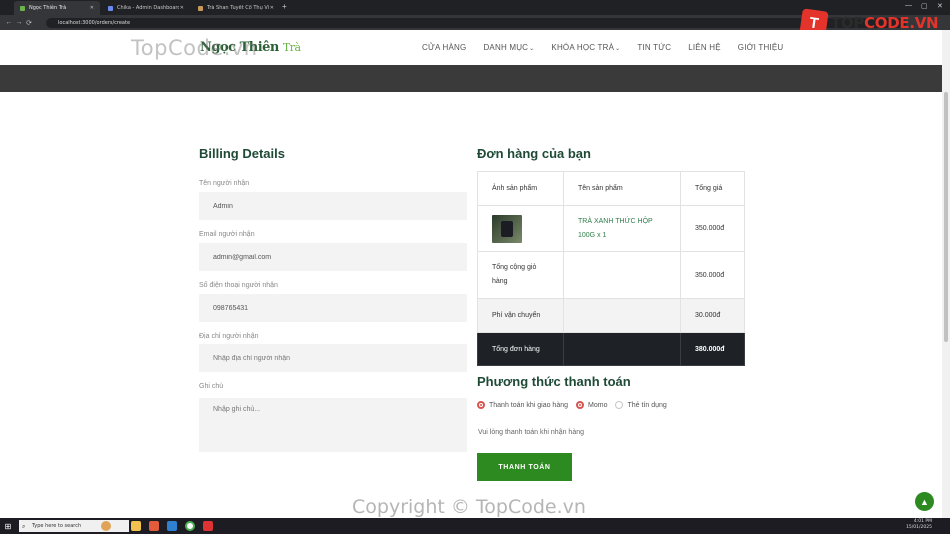 This screenshot has height=534, width=950. What do you see at coordinates (712, 315) in the screenshot?
I see `shipping-value: 30.000đ` at bounding box center [712, 315].